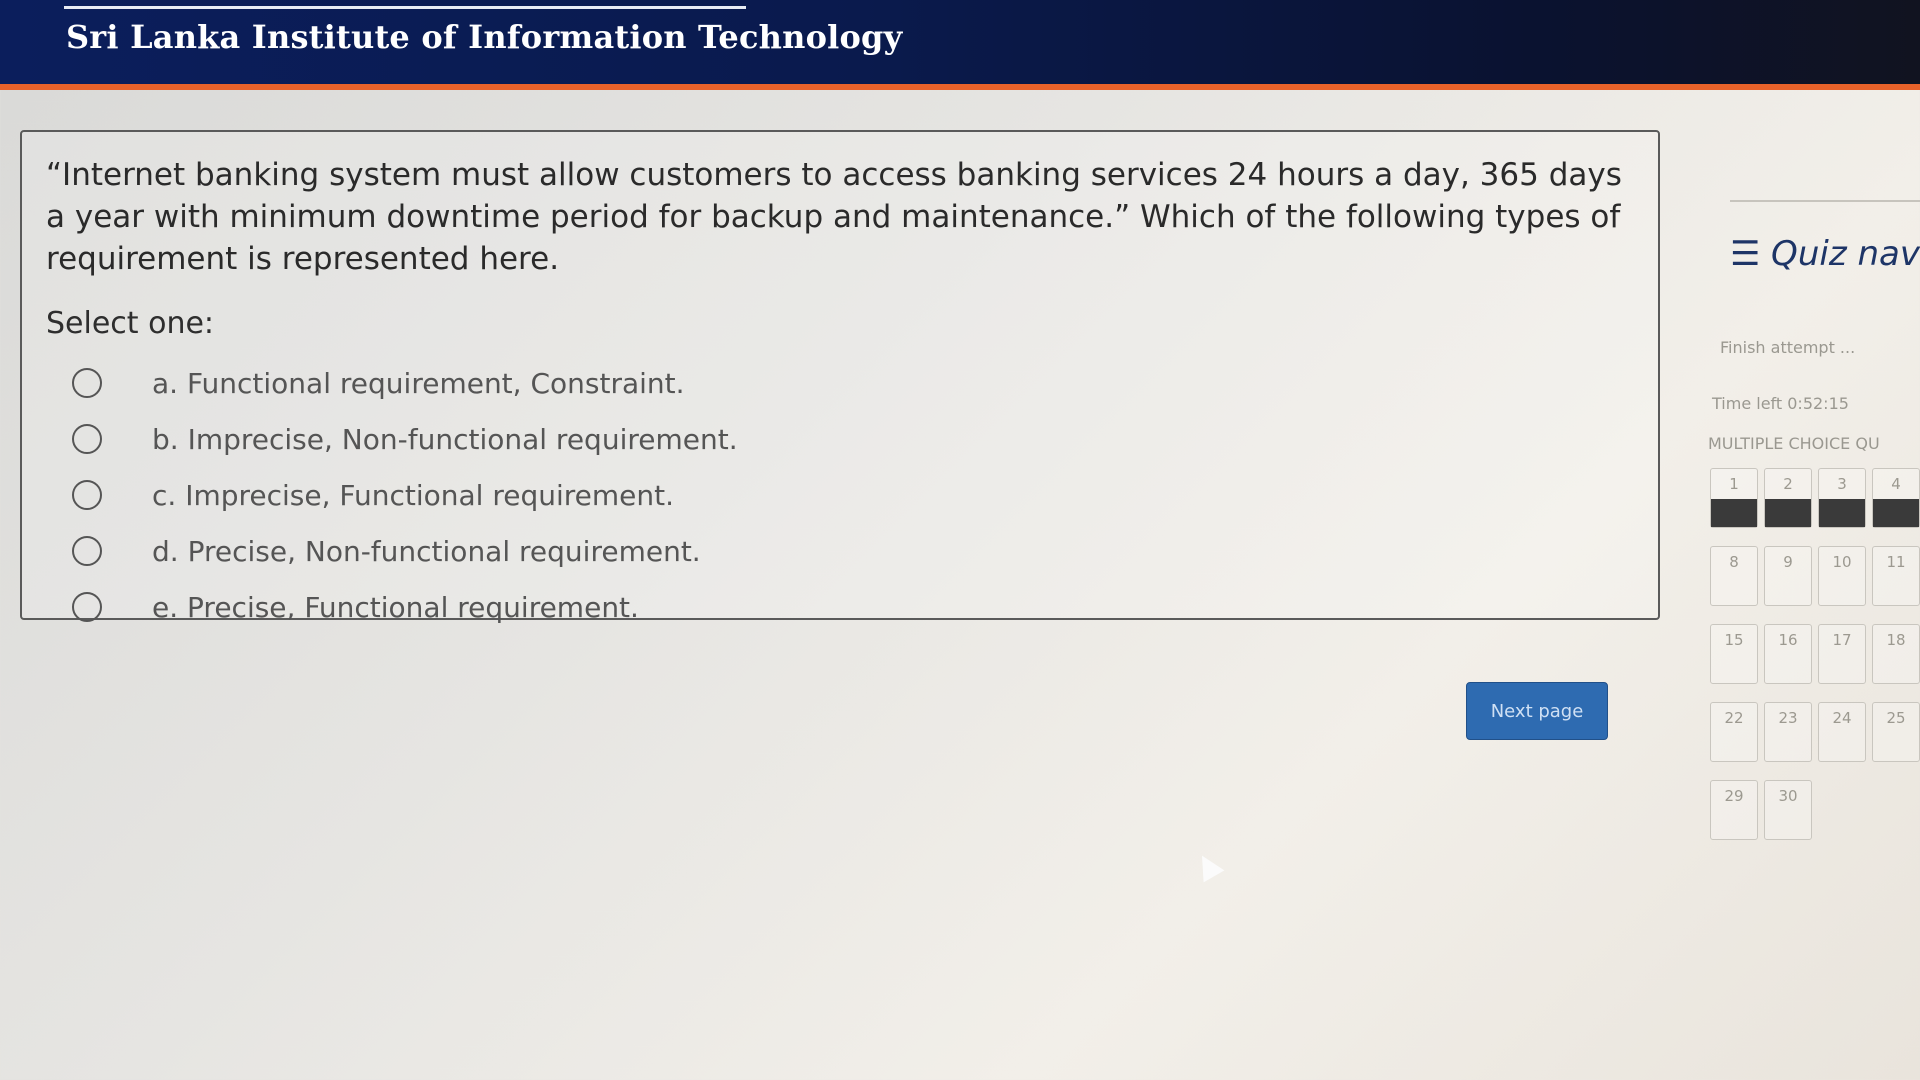 The width and height of the screenshot is (1920, 1080). What do you see at coordinates (1734, 732) in the screenshot?
I see `question-nav-button: 22` at bounding box center [1734, 732].